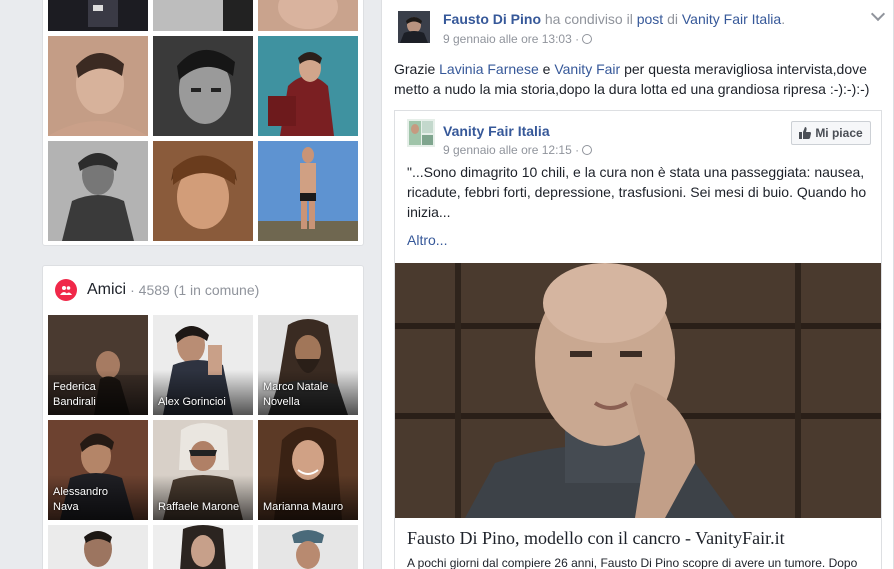 The width and height of the screenshot is (894, 569). Describe the element at coordinates (414, 27) in the screenshot. I see `author-avatar` at that location.